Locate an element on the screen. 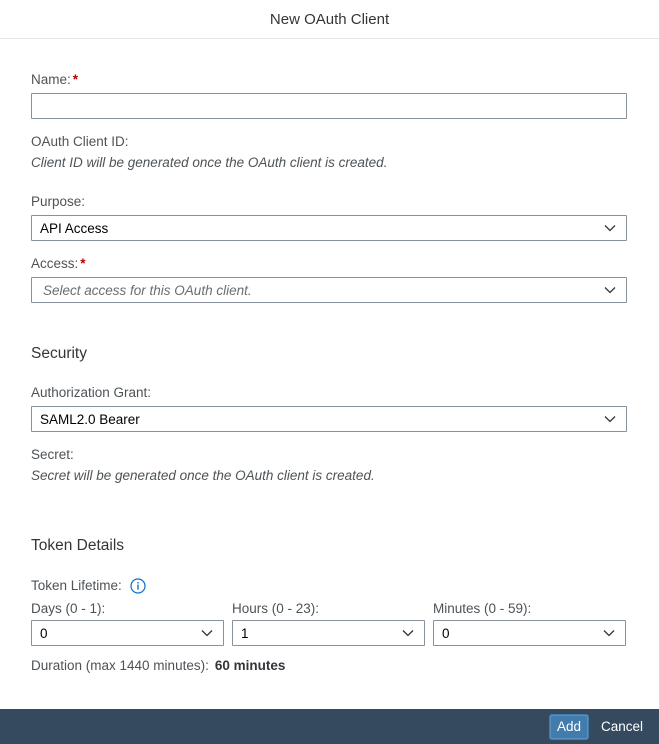  access-required-mark: * is located at coordinates (83, 263).